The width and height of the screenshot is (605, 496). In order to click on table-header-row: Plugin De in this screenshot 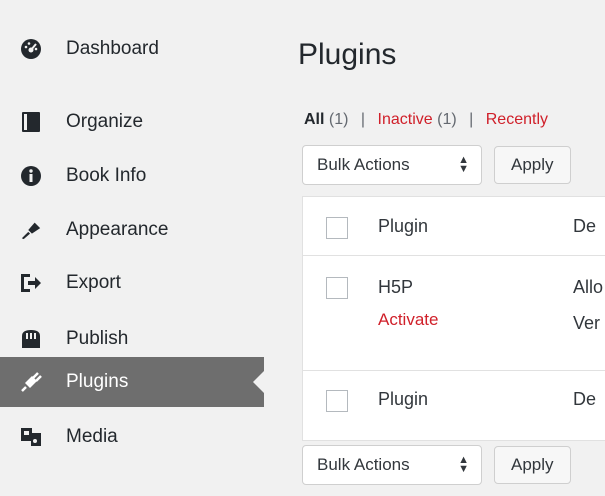, I will do `click(454, 226)`.